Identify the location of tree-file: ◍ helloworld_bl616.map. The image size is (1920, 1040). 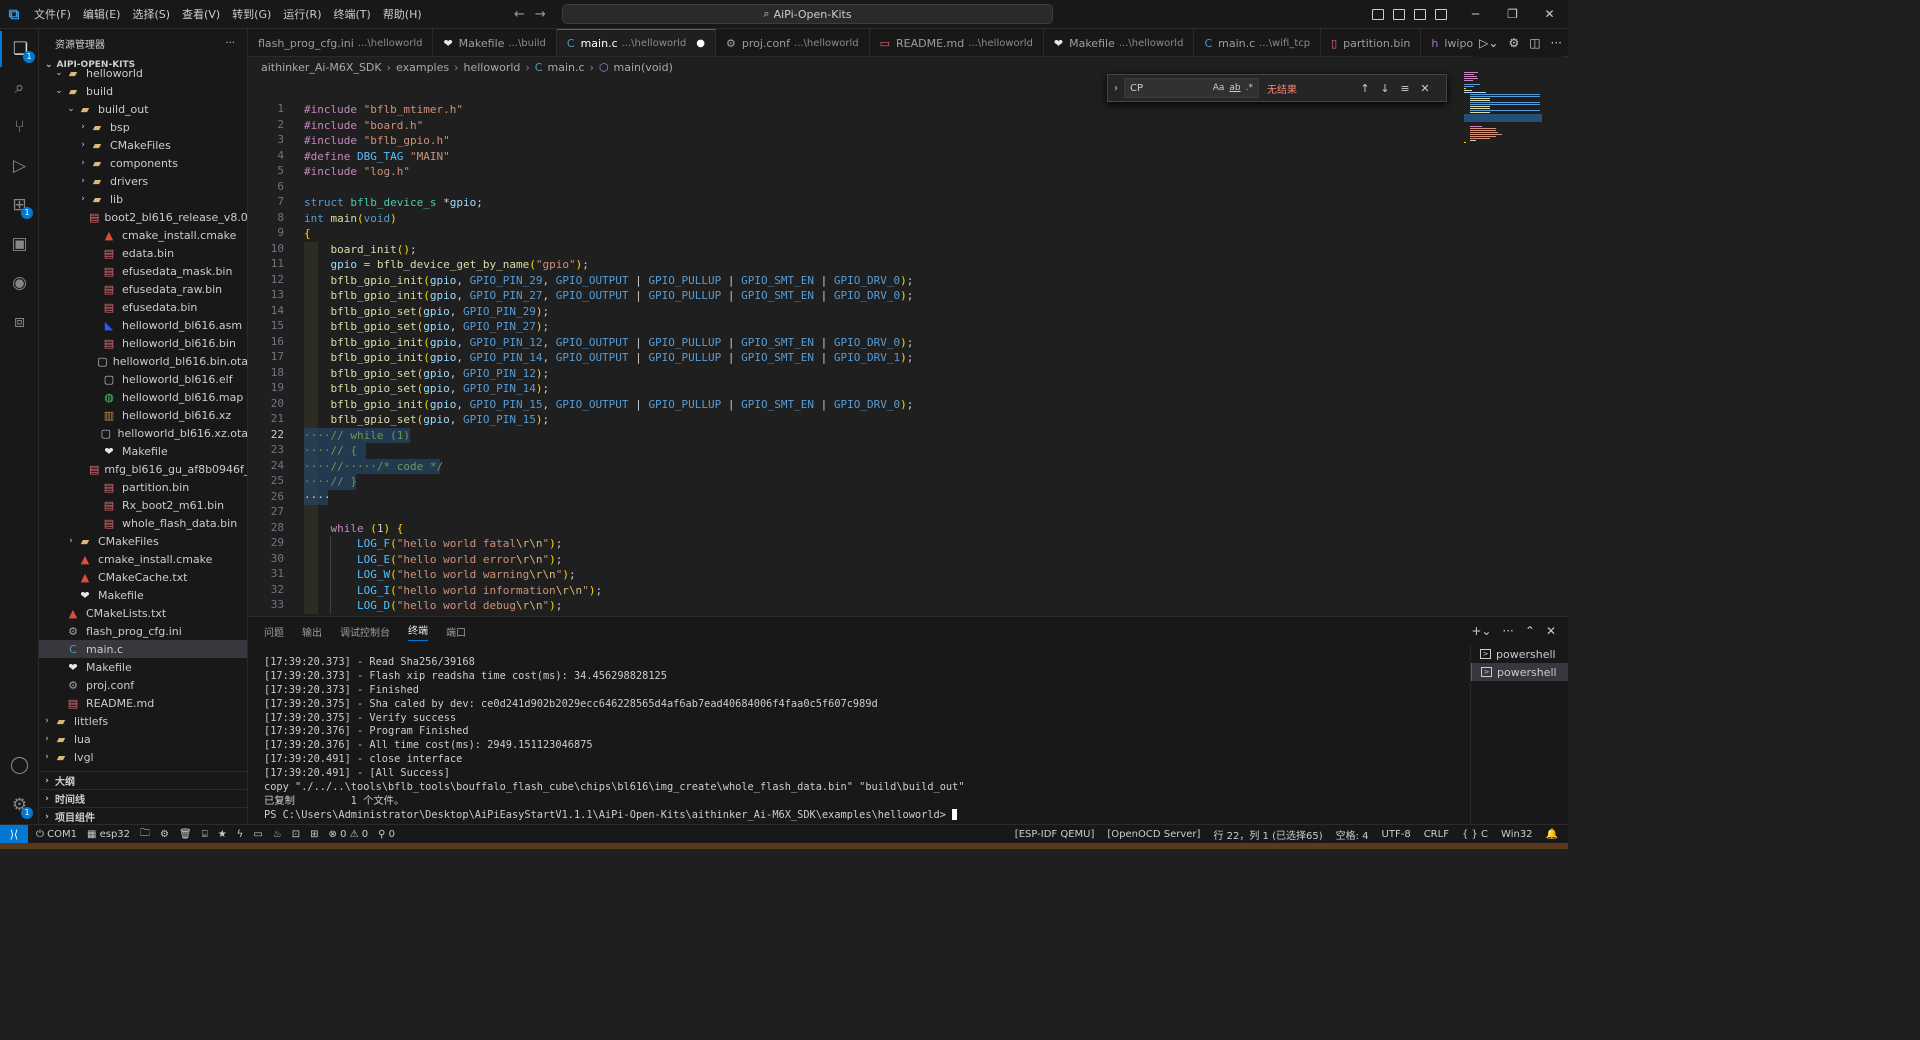
(143, 397).